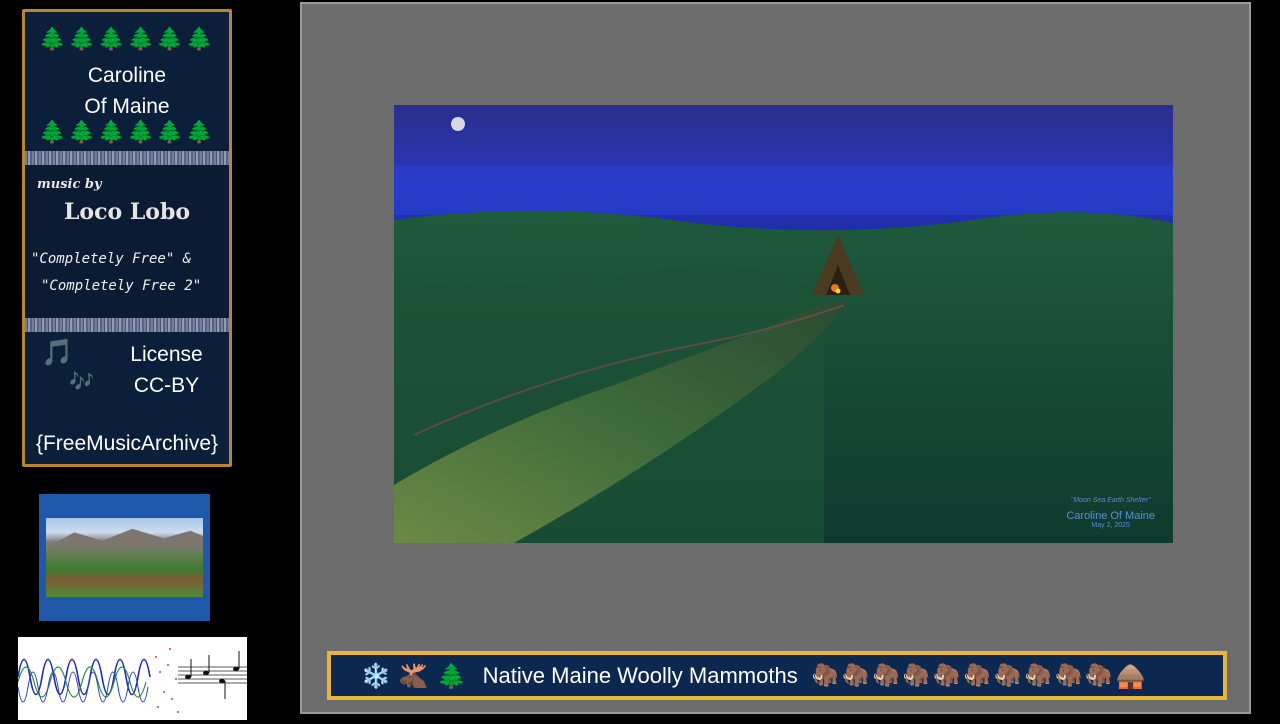 This screenshot has width=1280, height=724. I want to click on source-label: {FreeMusicArchive}, so click(127, 443).